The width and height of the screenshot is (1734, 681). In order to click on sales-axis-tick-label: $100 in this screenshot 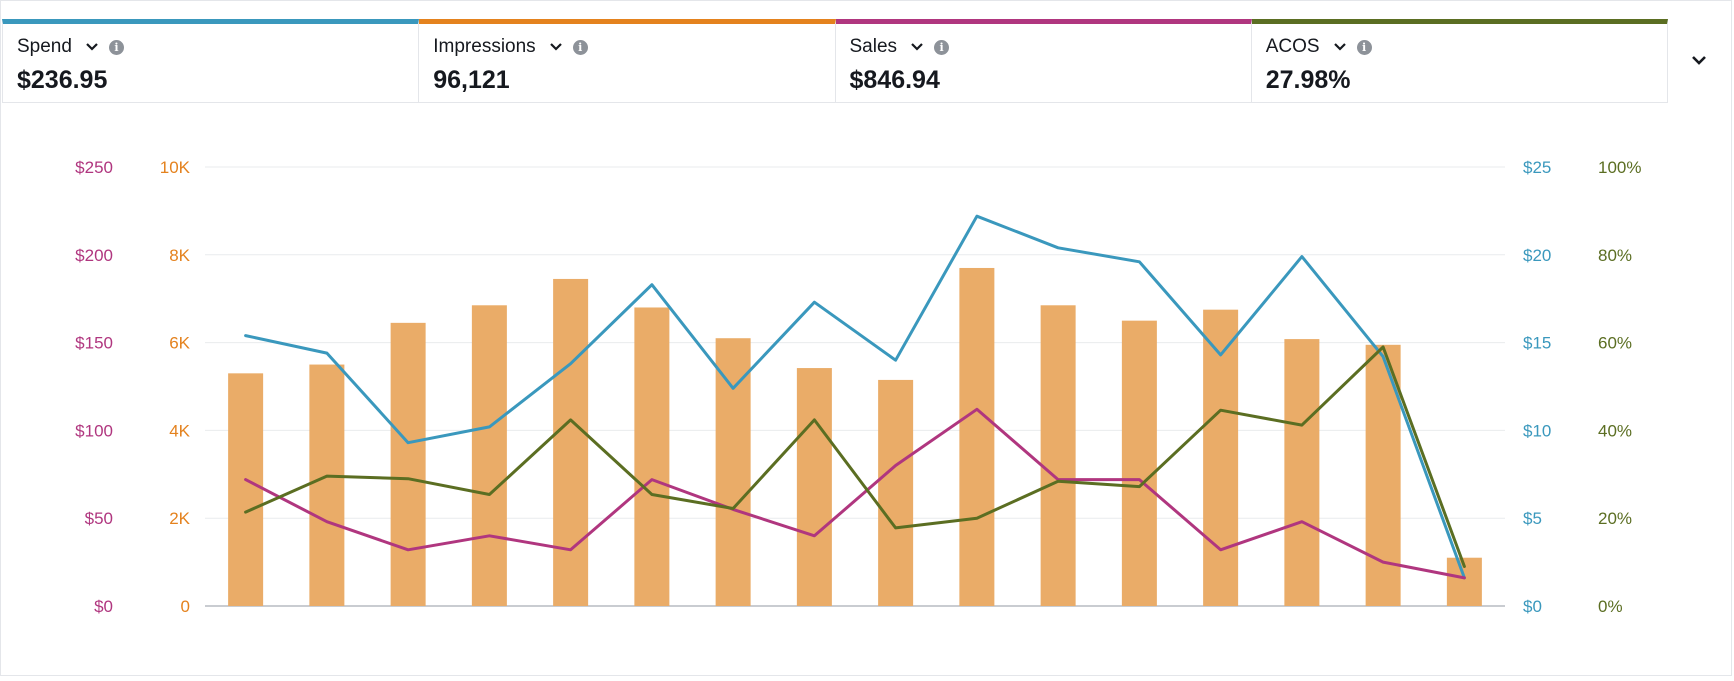, I will do `click(94, 430)`.